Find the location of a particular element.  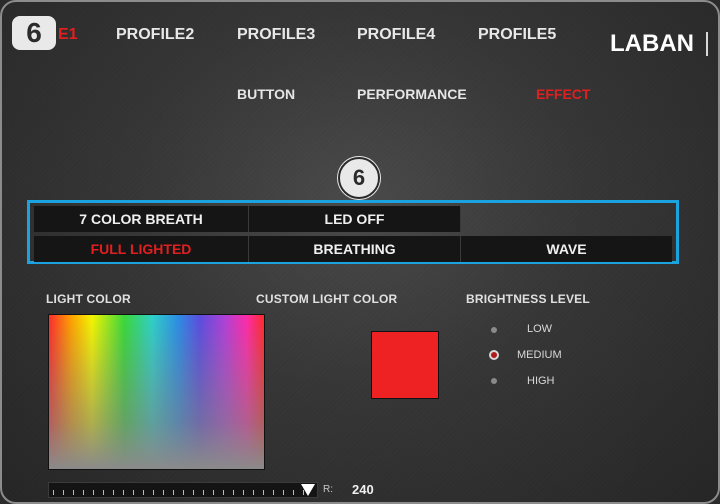

effect-wave: WAVE is located at coordinates (566, 249).